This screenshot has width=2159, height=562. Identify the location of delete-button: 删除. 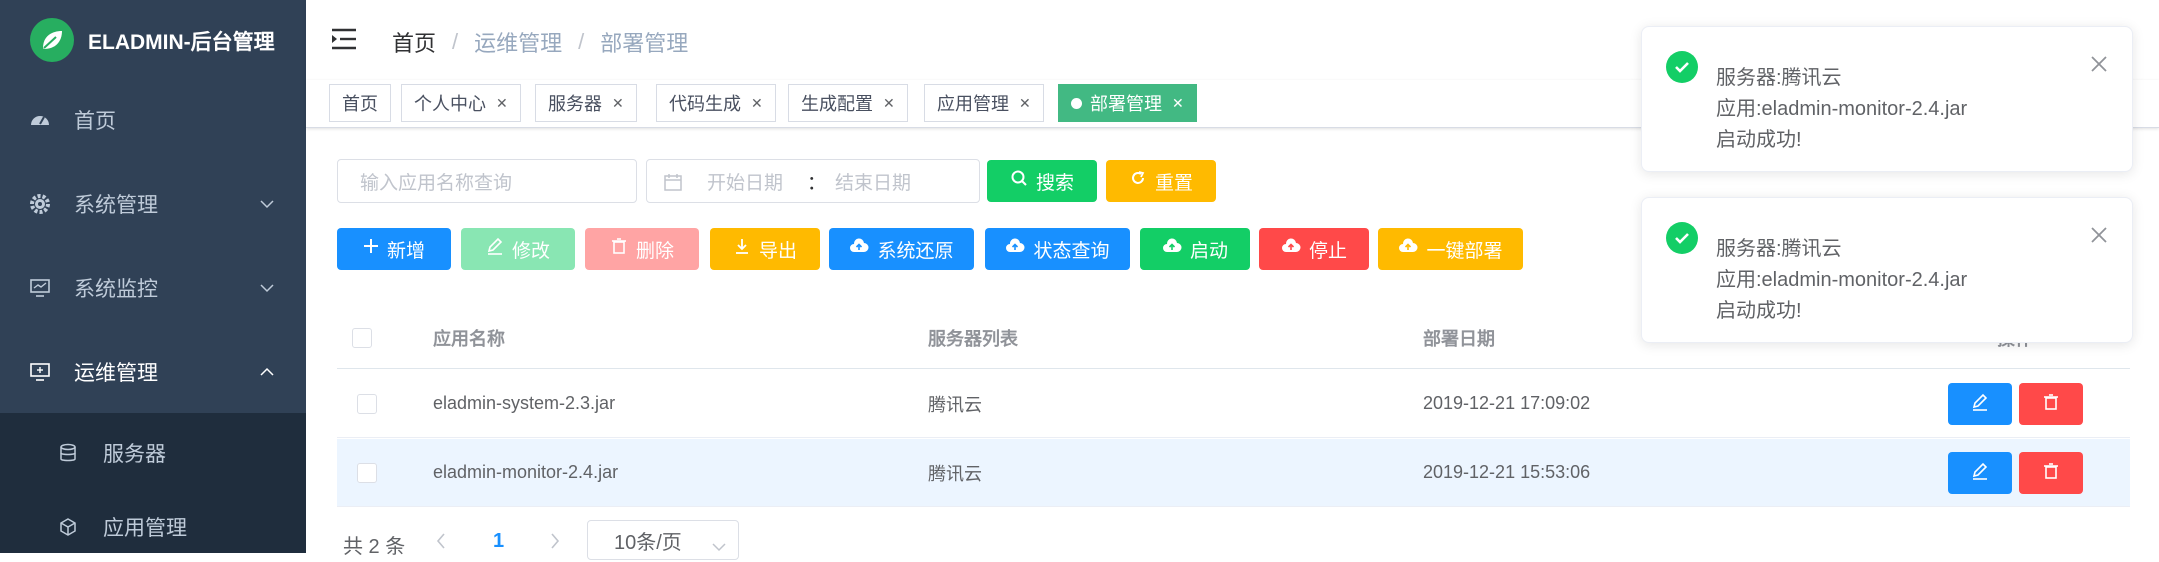
(642, 249).